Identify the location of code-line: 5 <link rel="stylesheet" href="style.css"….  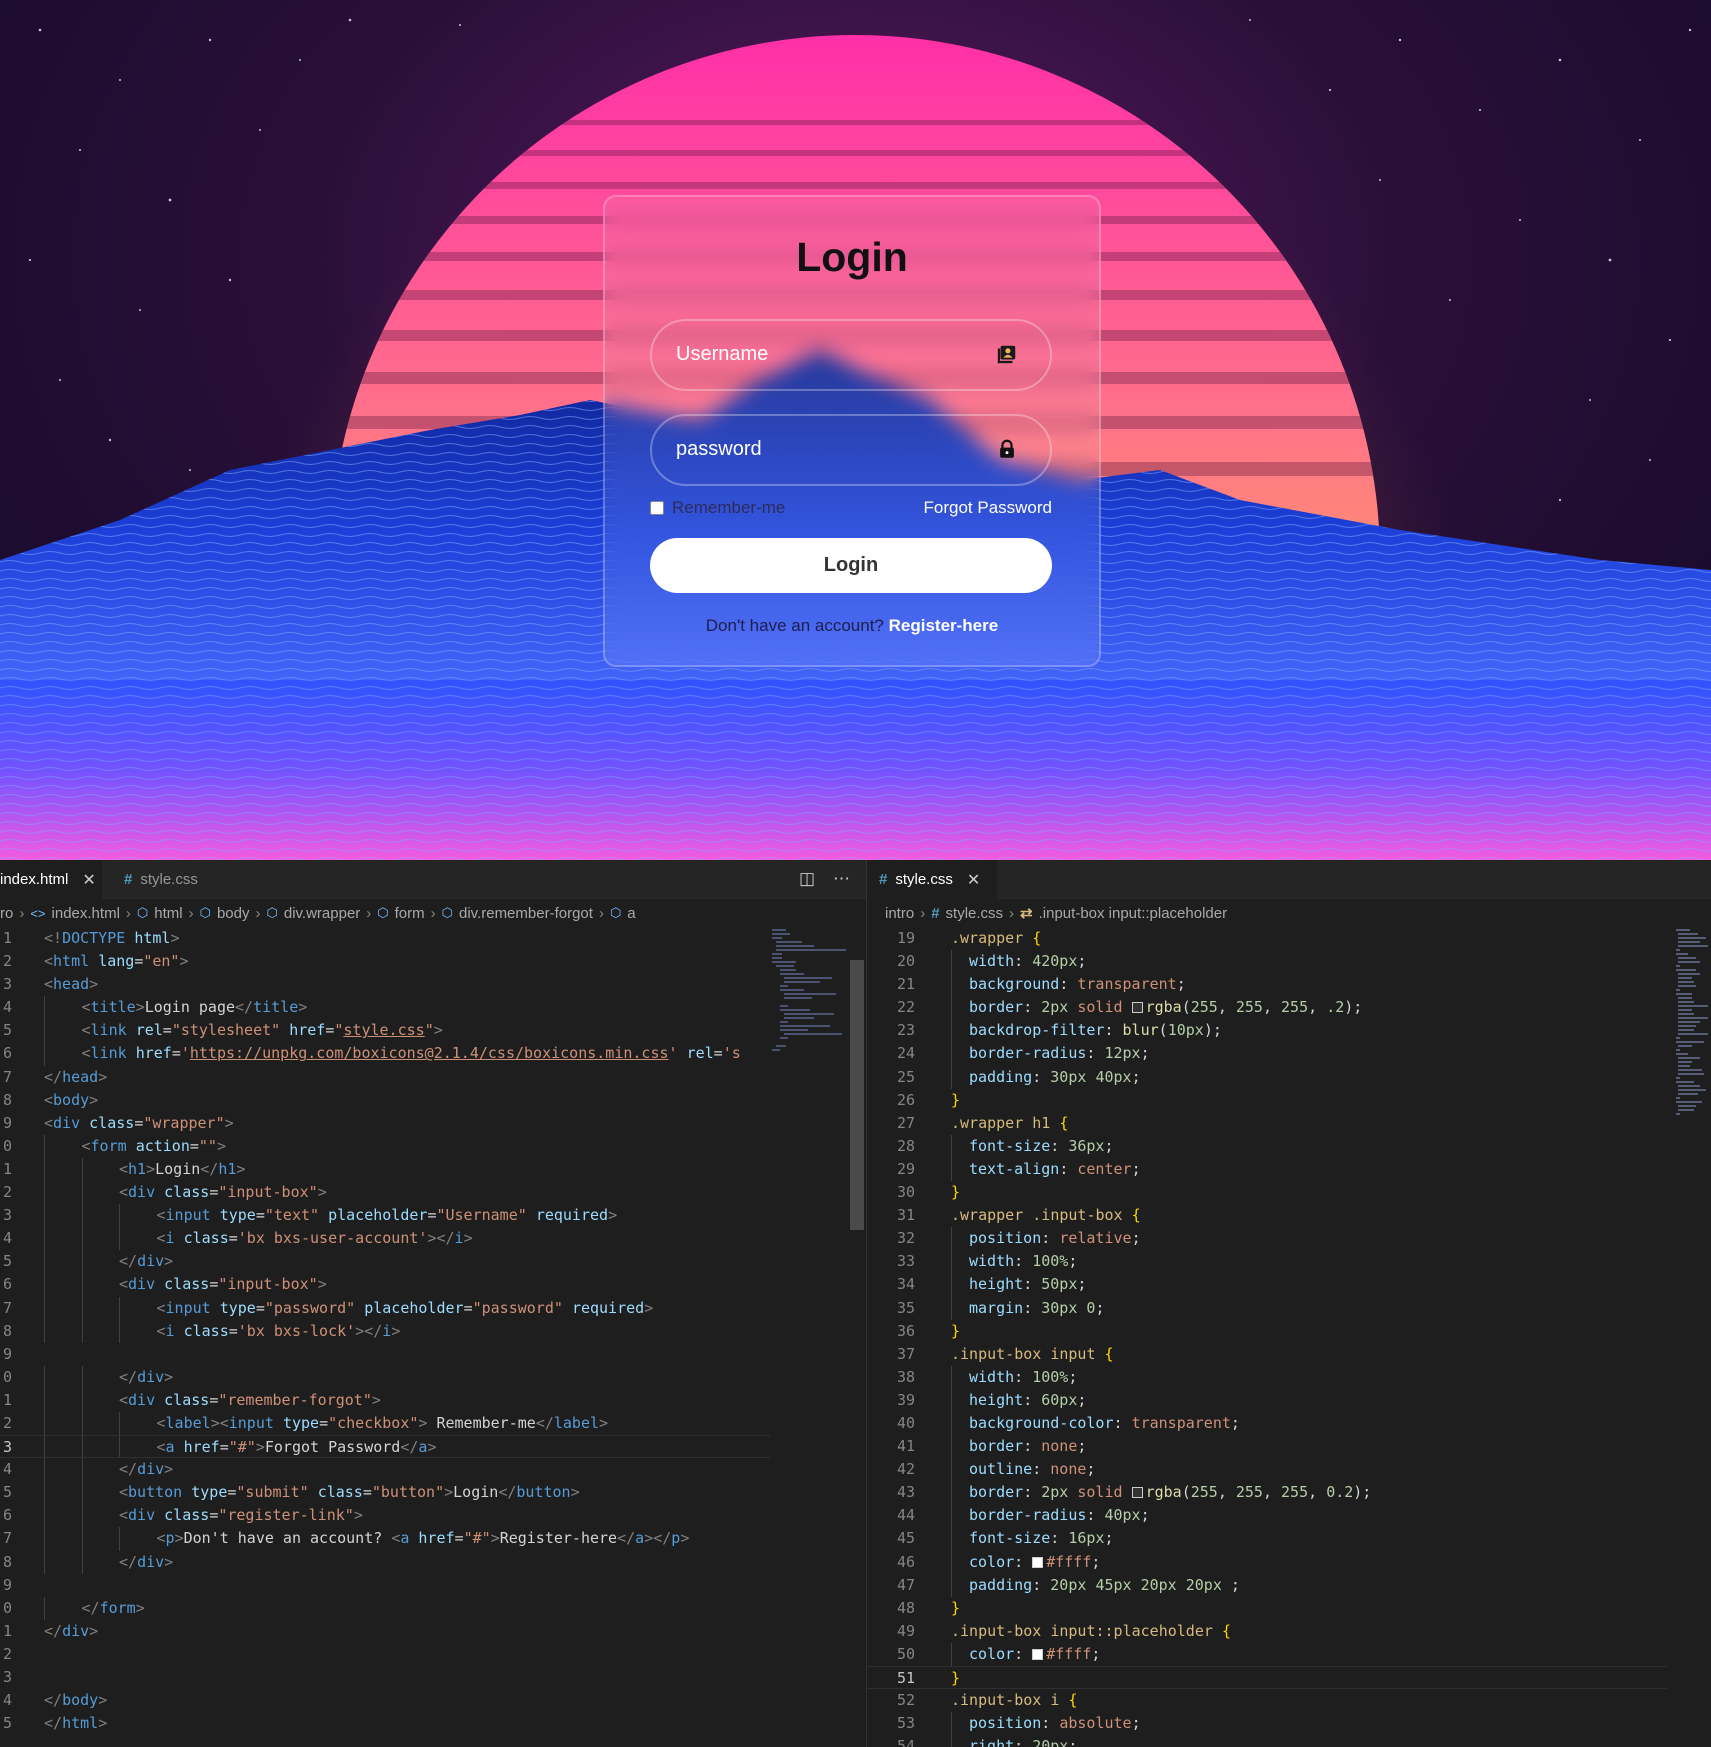
(385, 1031).